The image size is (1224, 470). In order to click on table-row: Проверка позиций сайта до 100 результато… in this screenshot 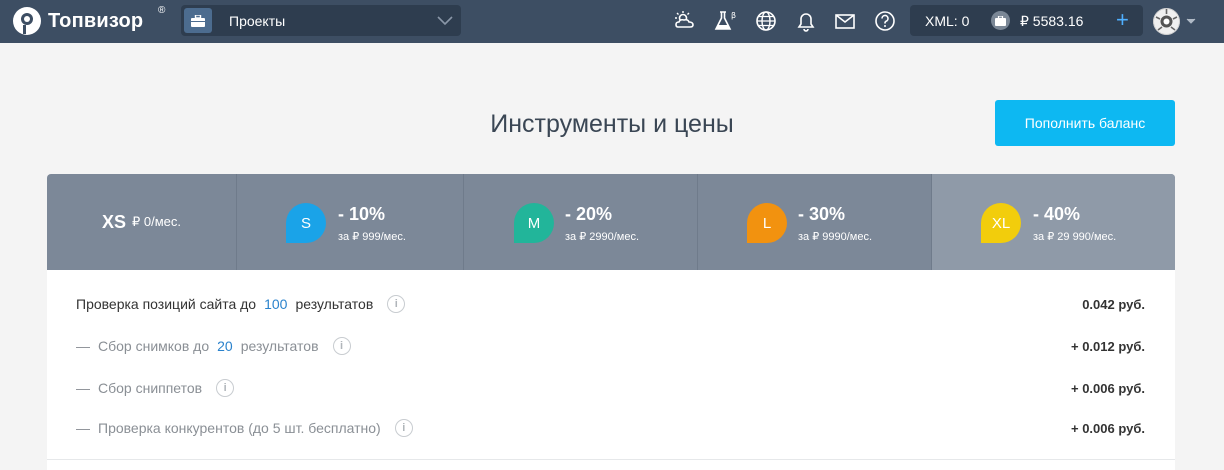, I will do `click(611, 304)`.